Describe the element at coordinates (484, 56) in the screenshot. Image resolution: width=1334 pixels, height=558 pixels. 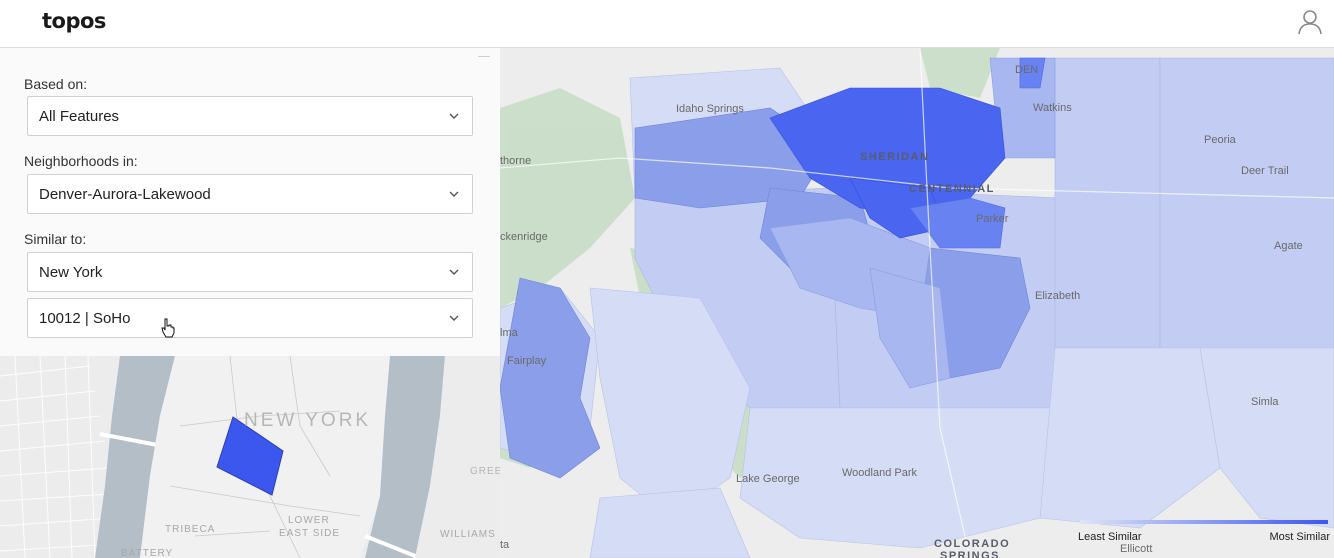
I see `collapse-handle` at that location.